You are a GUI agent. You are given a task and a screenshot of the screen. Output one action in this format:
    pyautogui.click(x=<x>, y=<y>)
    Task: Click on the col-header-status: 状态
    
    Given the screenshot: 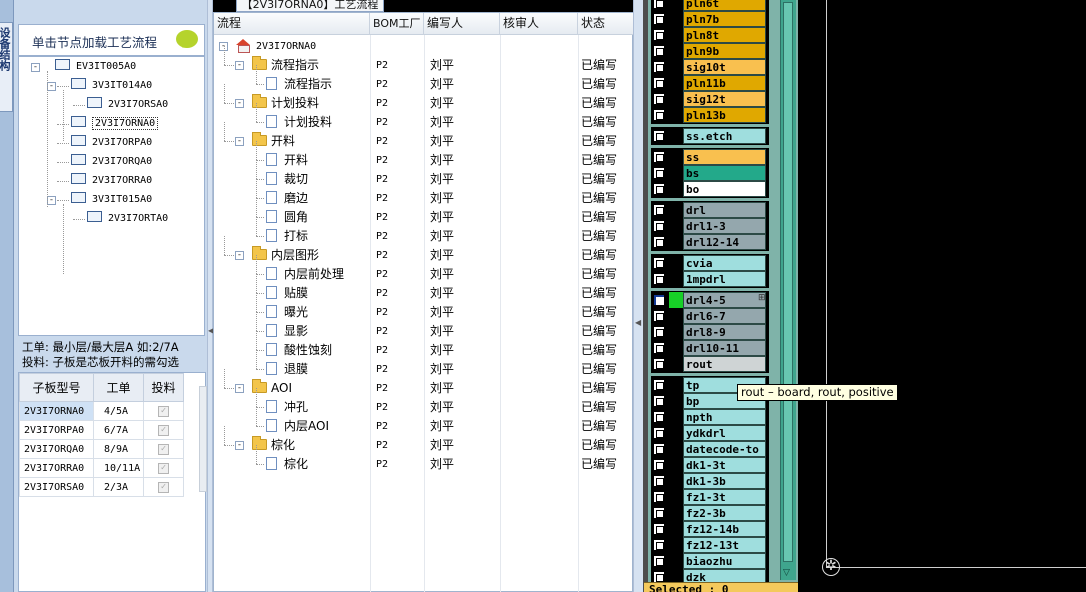 What is the action you would take?
    pyautogui.click(x=606, y=24)
    